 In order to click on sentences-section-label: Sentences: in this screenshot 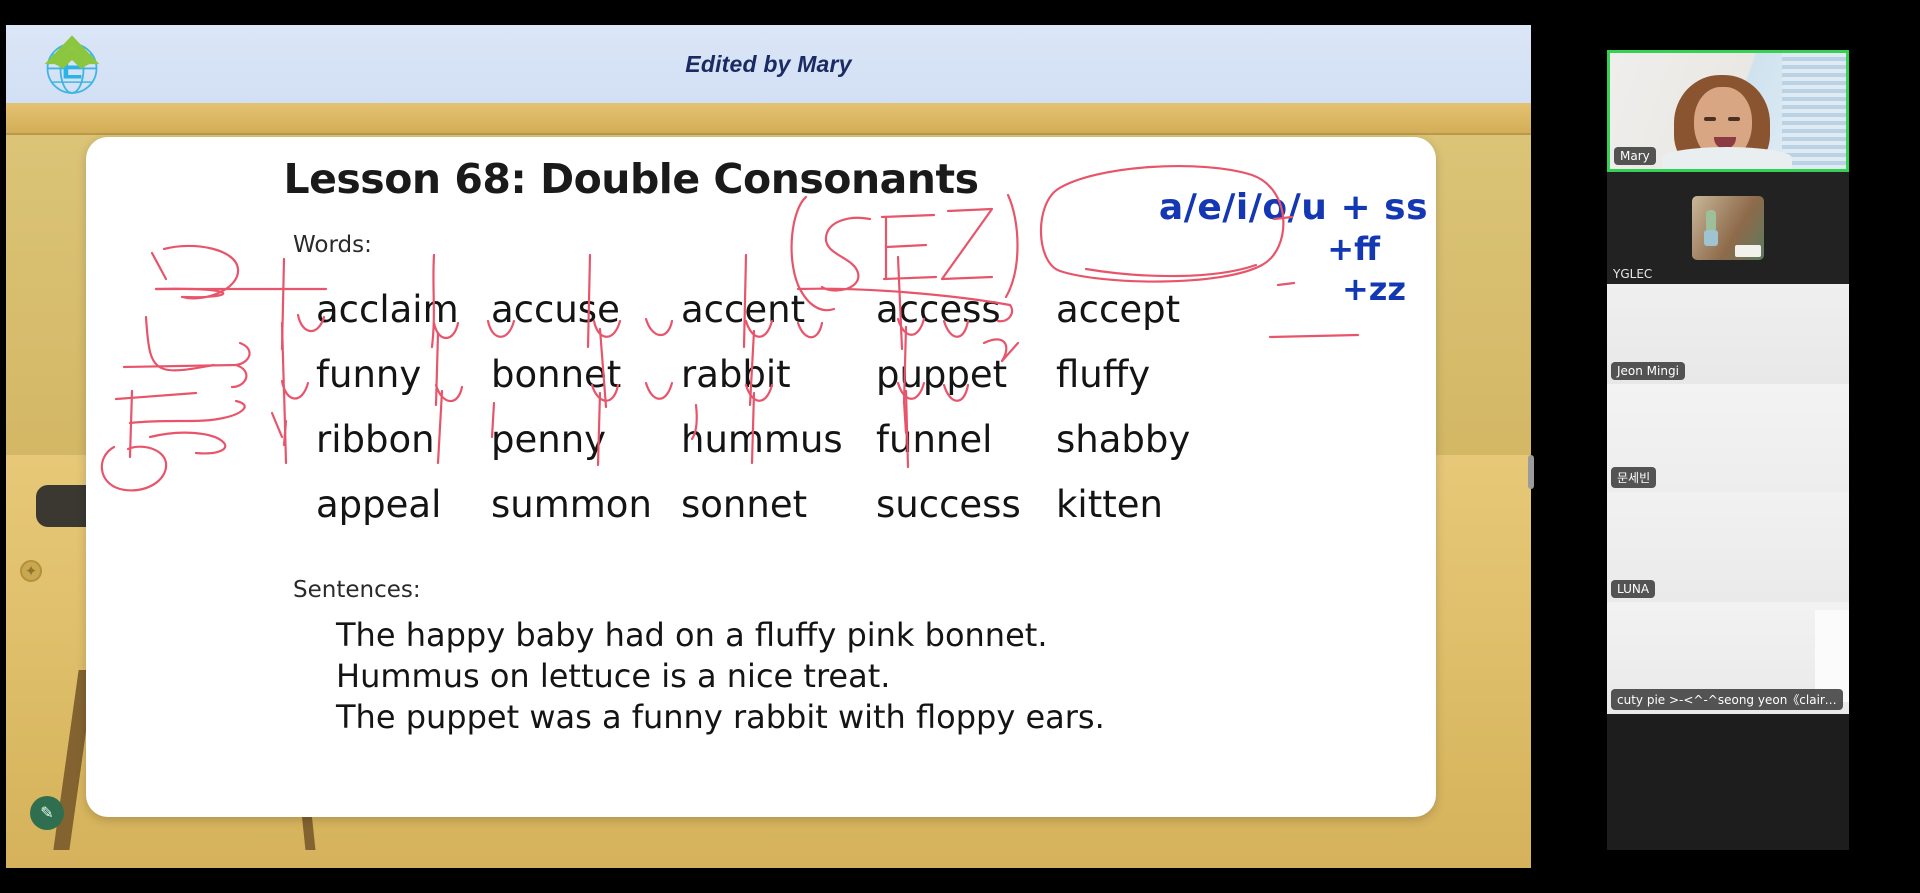, I will do `click(357, 590)`.